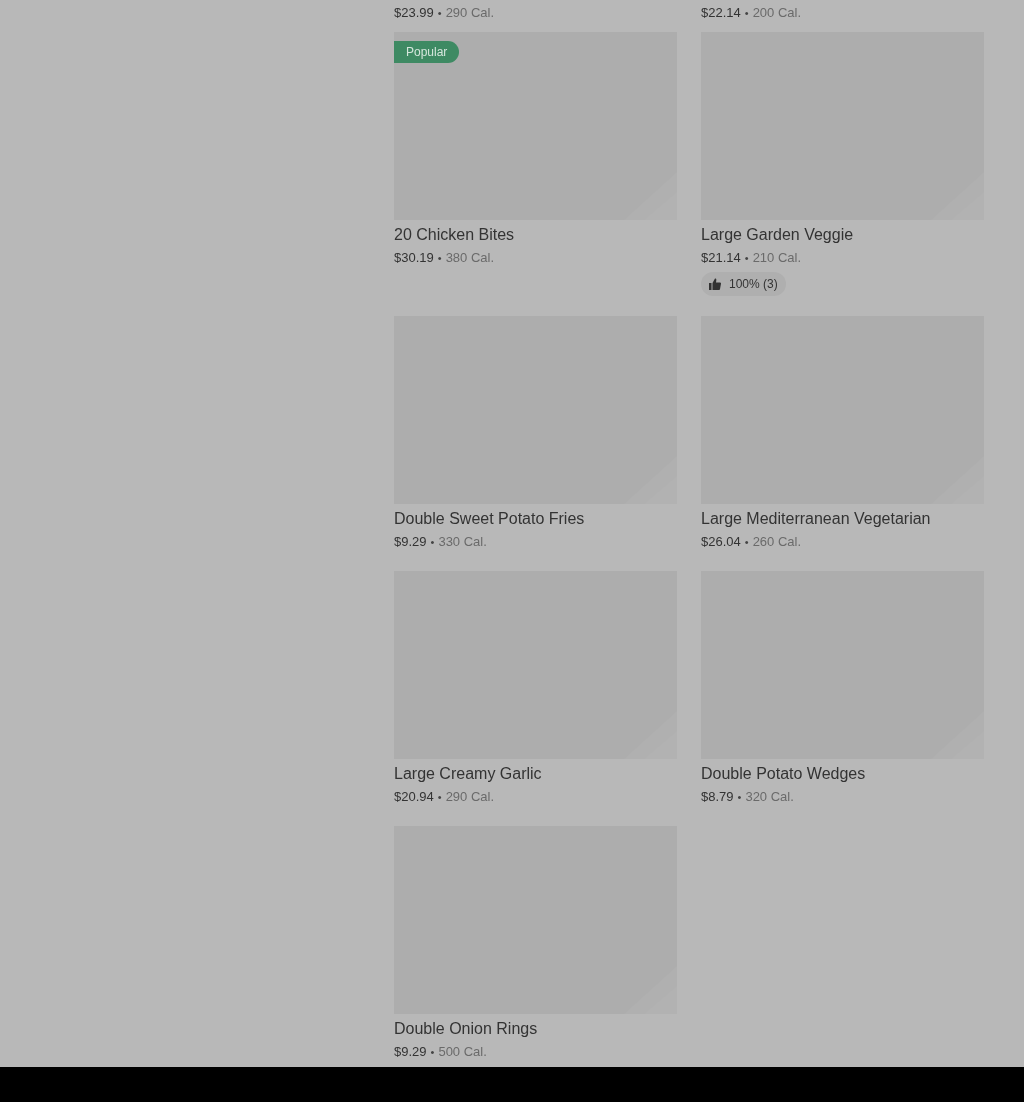 Image resolution: width=1024 pixels, height=1102 pixels. What do you see at coordinates (752, 13) in the screenshot?
I see `price-calories-line: $22.14 • 200 Cal.` at bounding box center [752, 13].